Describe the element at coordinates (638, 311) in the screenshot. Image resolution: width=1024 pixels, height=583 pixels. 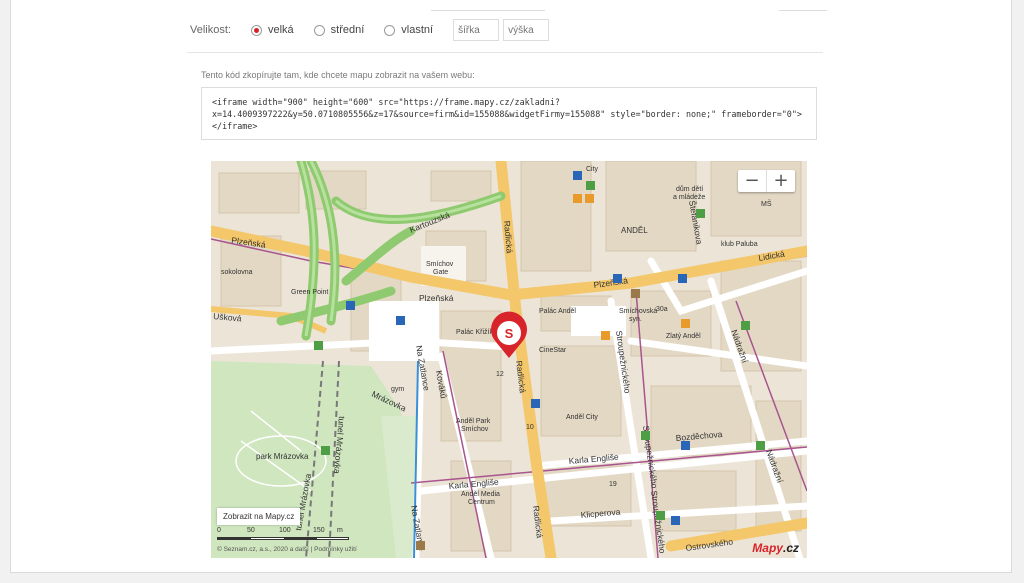
I see `place-label: Smíchovská` at that location.